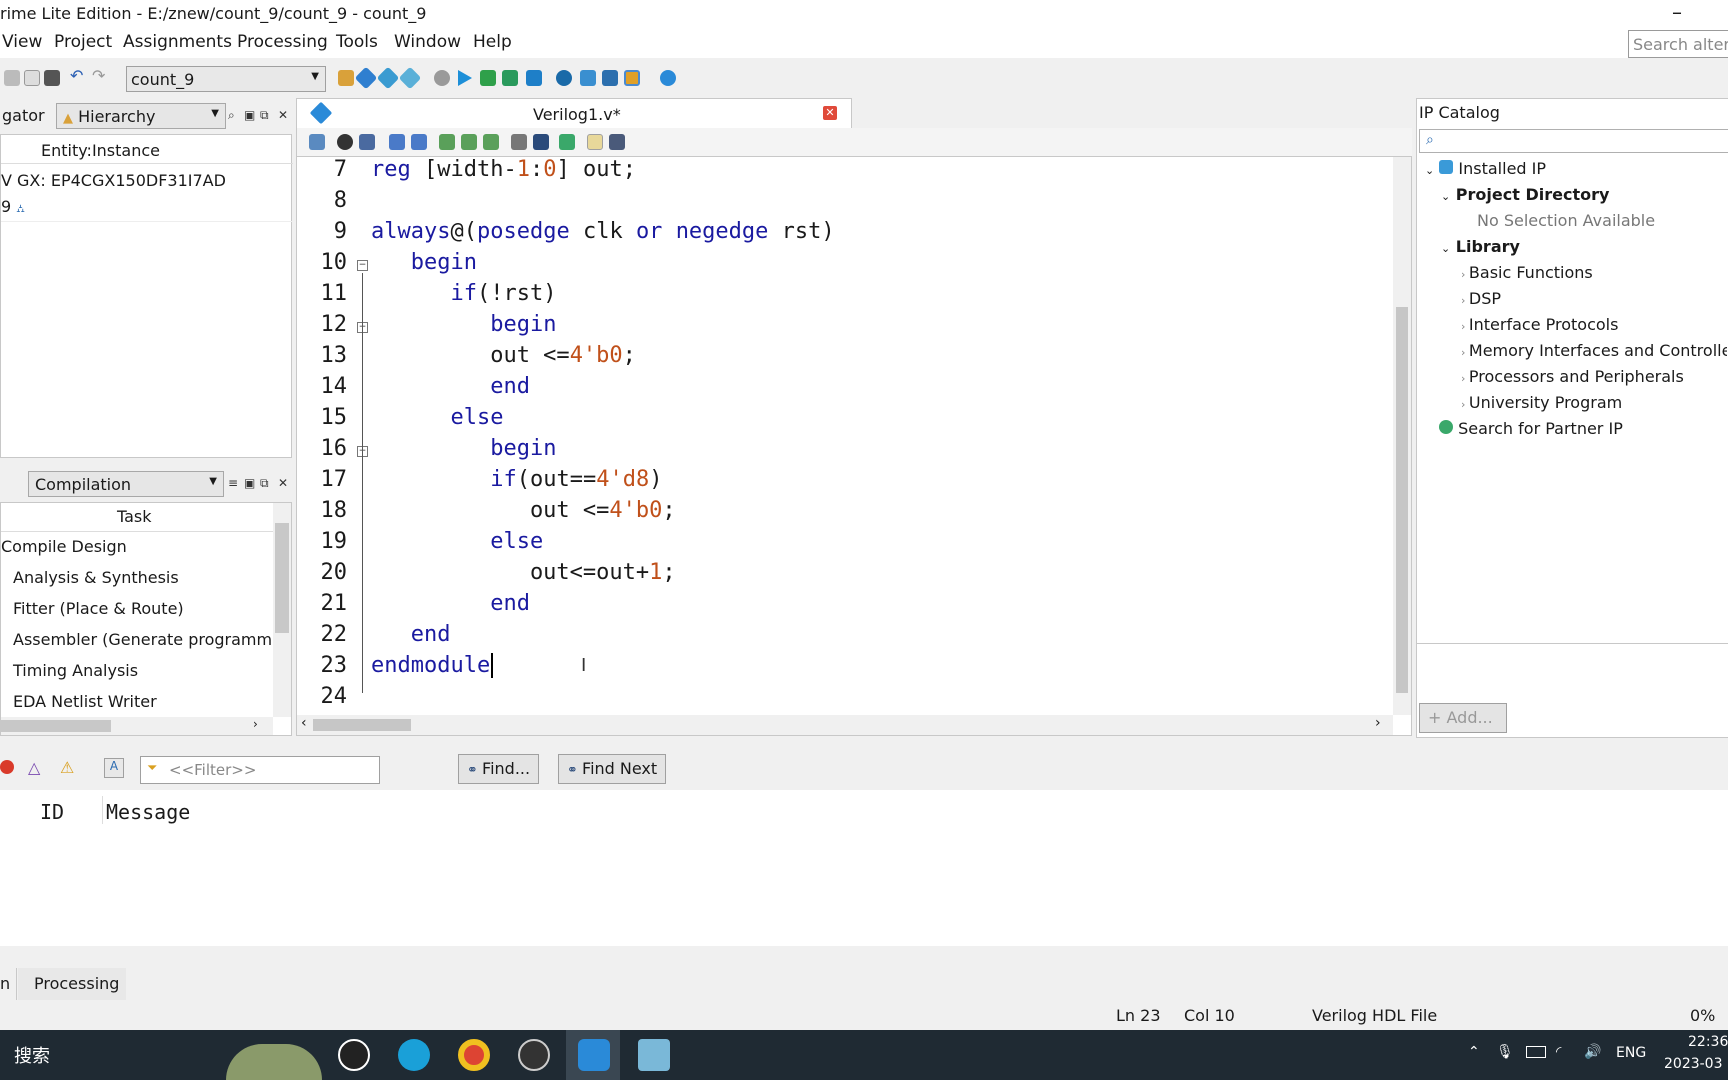 The height and width of the screenshot is (1080, 1728). I want to click on prev-bookmark-icon, so click(491, 142).